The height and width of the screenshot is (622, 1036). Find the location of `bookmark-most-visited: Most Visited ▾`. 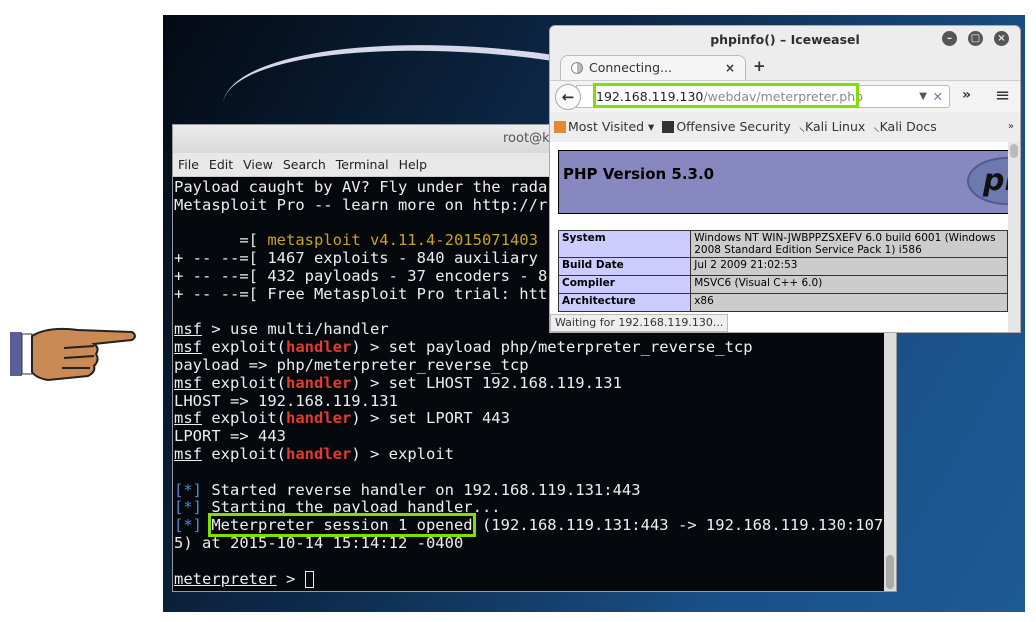

bookmark-most-visited: Most Visited ▾ is located at coordinates (604, 127).